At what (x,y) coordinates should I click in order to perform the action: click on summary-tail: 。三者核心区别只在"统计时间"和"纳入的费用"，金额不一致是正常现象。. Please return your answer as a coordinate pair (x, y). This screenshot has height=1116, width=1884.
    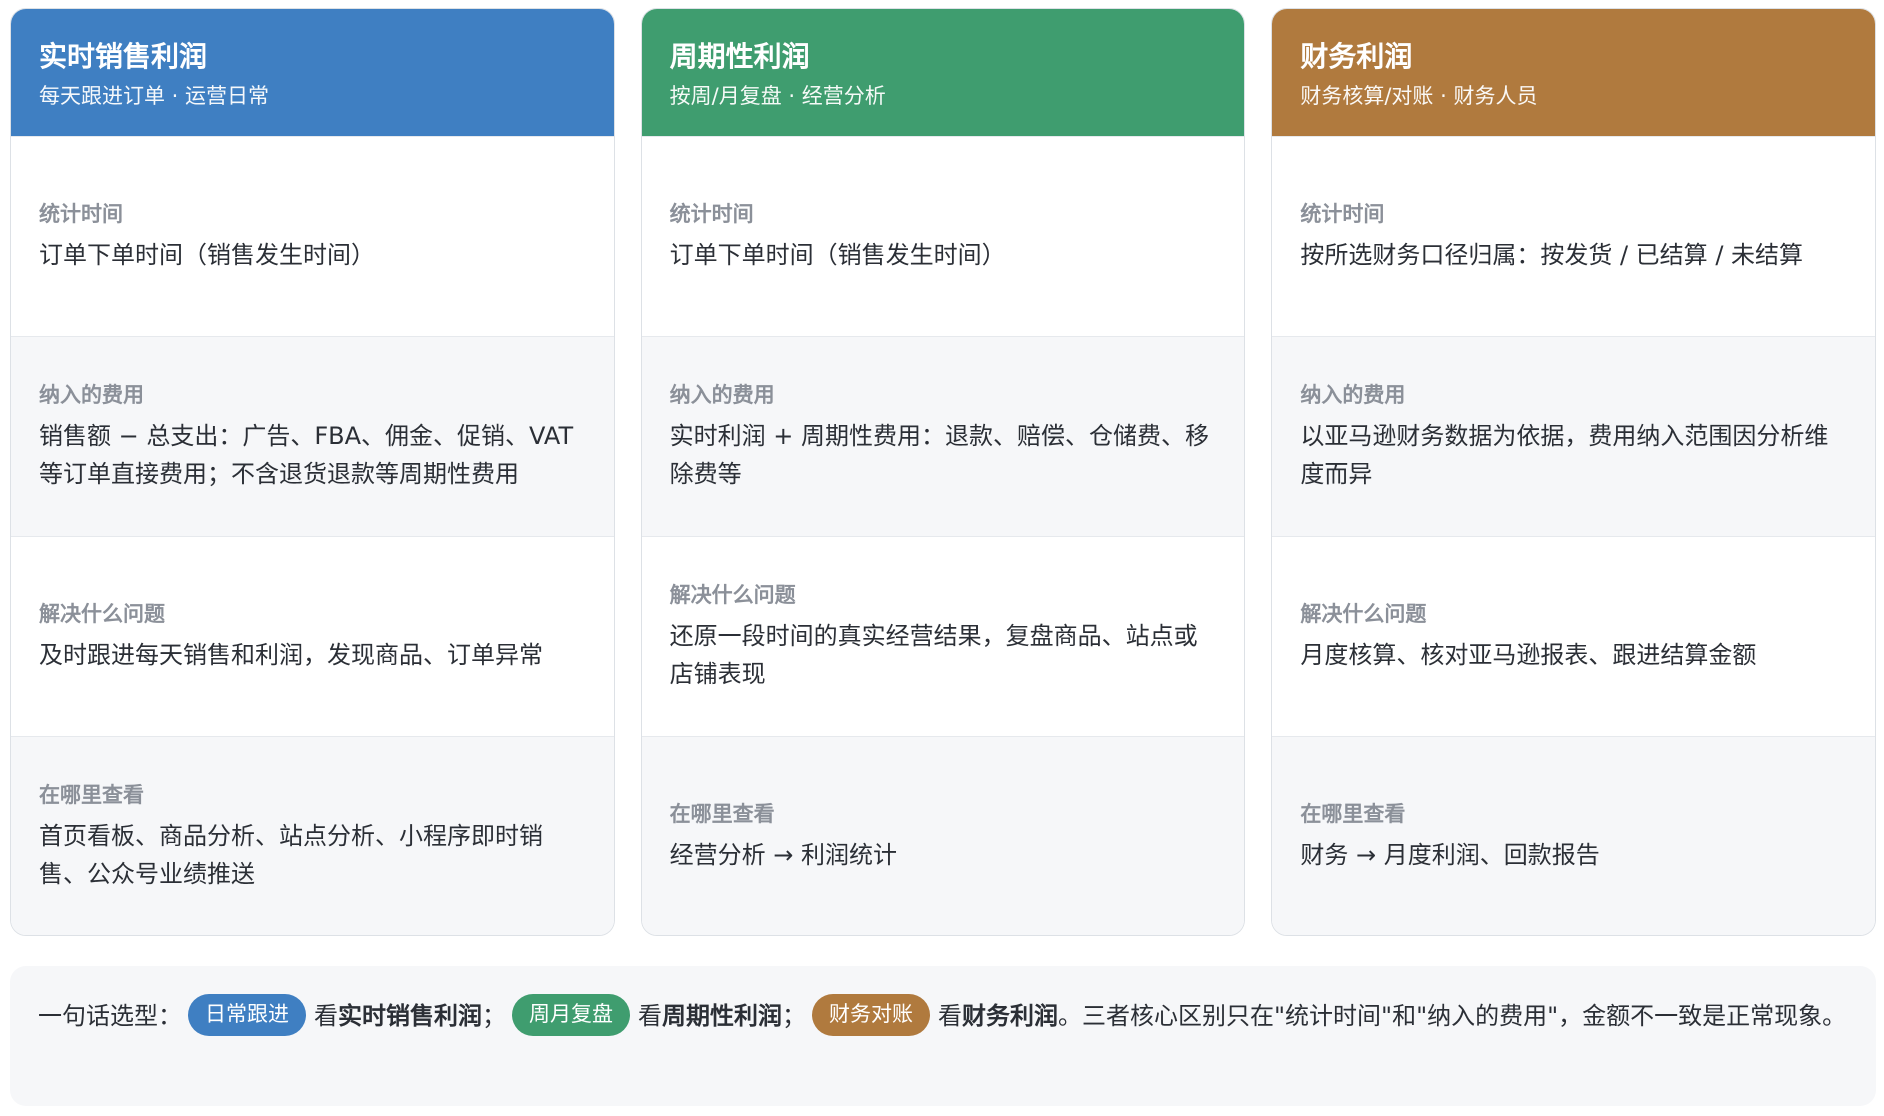
    Looking at the image, I should click on (1452, 1016).